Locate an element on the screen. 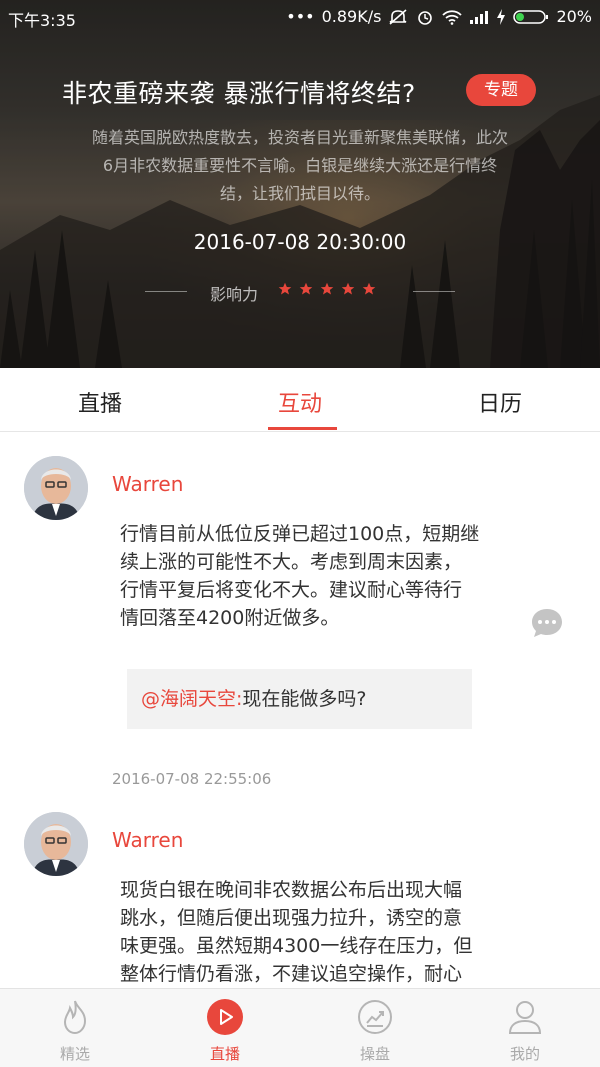  nav-label: 直播 is located at coordinates (224, 1054).